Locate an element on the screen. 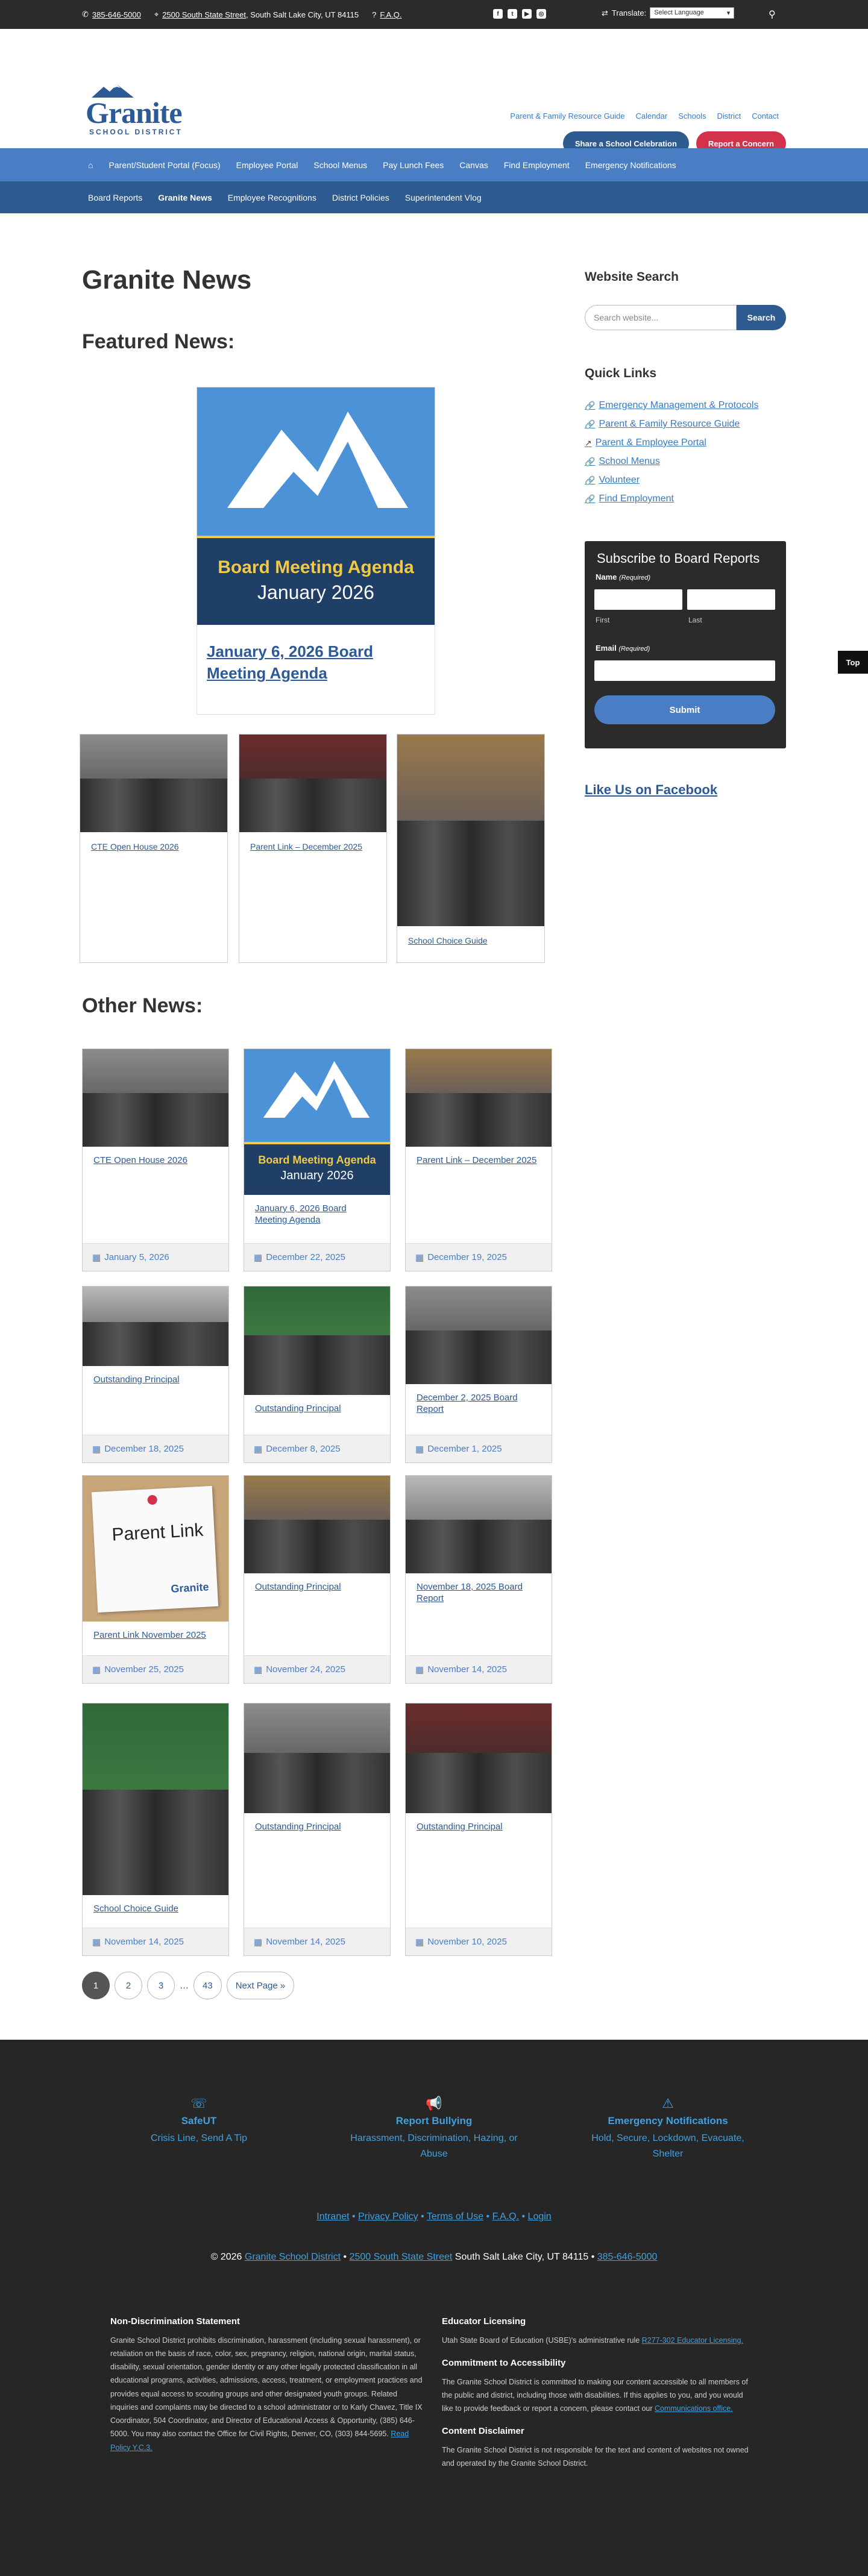  social-links: f t ▶ ◎ is located at coordinates (519, 14).